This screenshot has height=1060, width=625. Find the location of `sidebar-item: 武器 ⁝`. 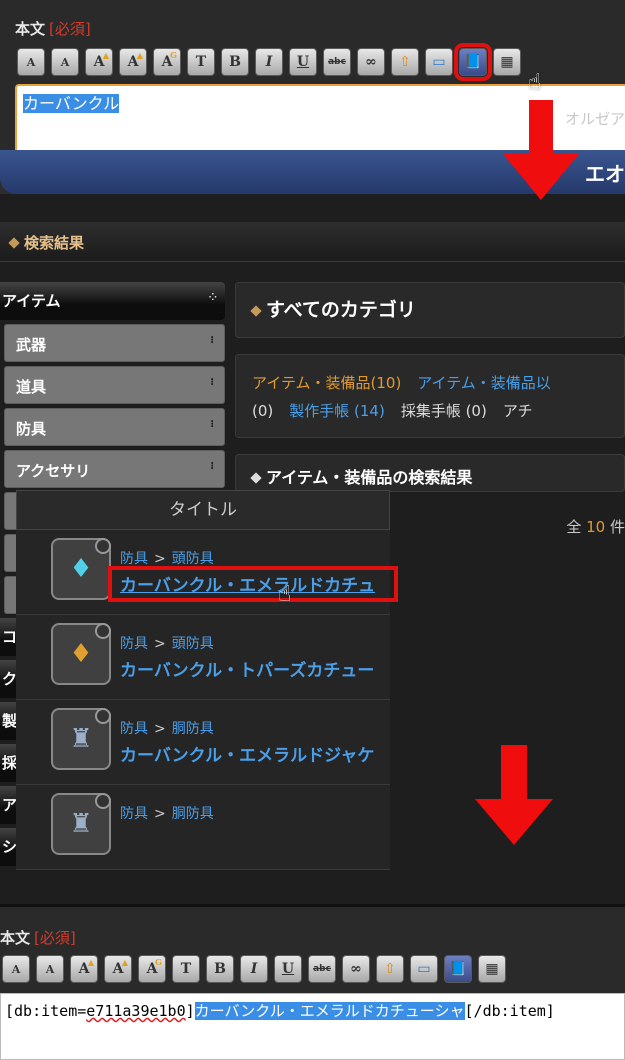

sidebar-item: 武器 ⁝ is located at coordinates (114, 343).